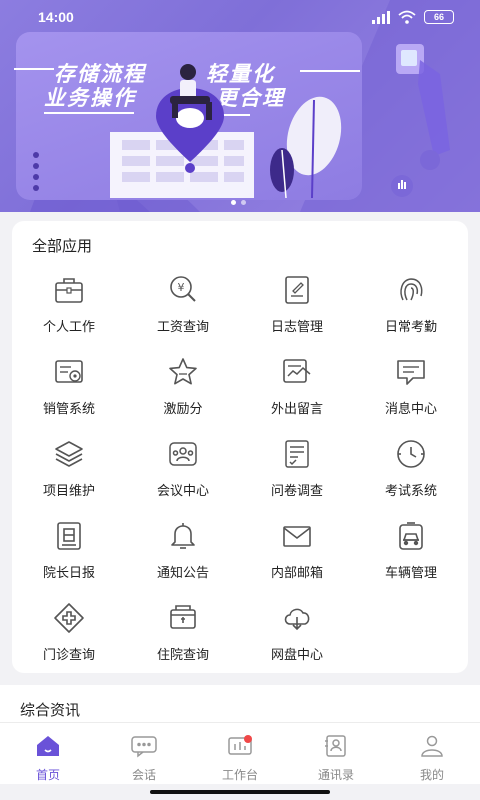 The height and width of the screenshot is (800, 480). I want to click on salary-search-icon: ¥, so click(183, 290).